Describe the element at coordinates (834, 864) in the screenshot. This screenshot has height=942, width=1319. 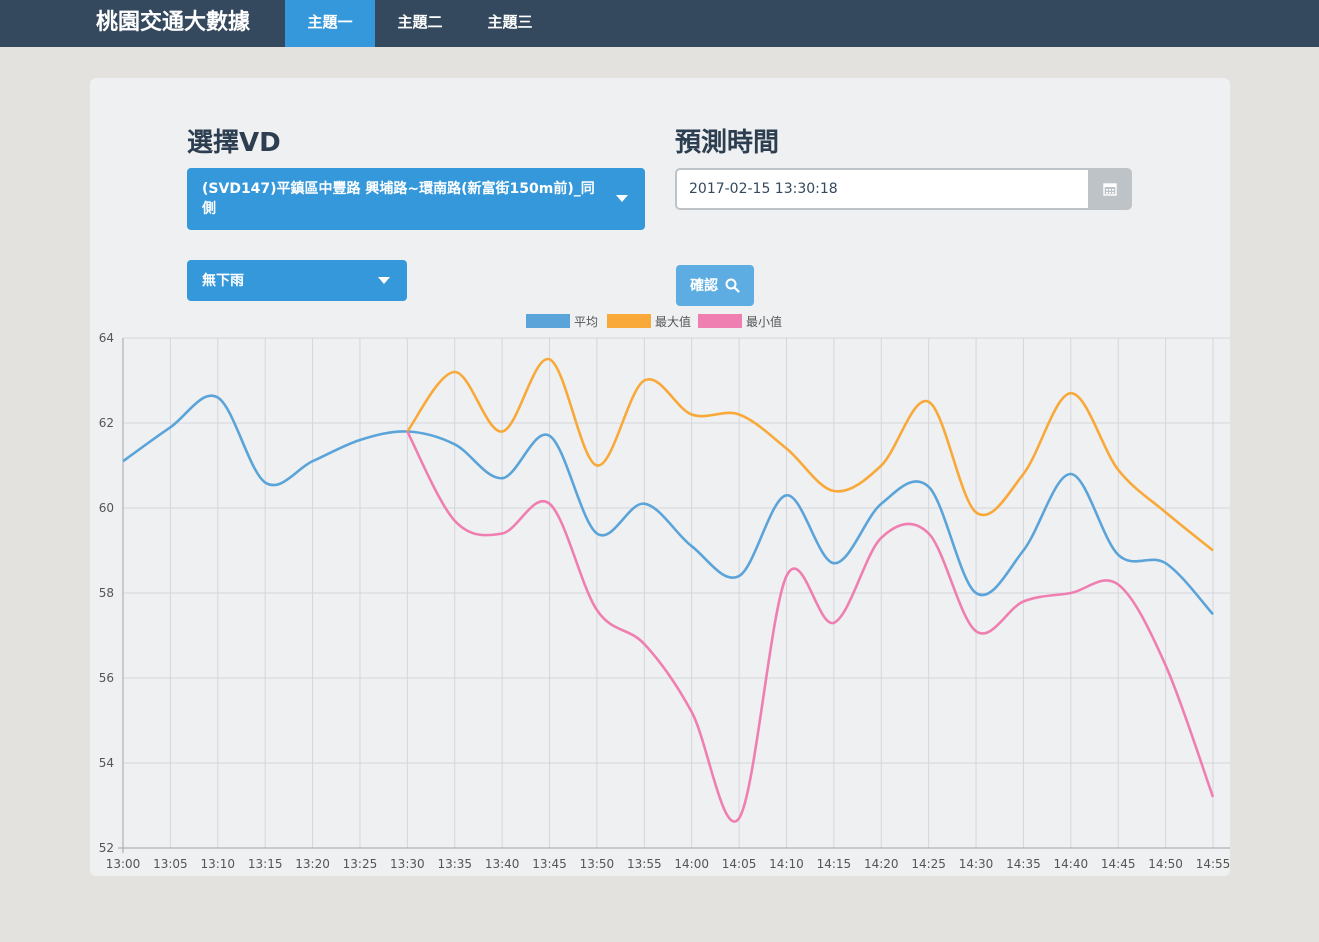
I see `x-tick-label: 14:15` at that location.